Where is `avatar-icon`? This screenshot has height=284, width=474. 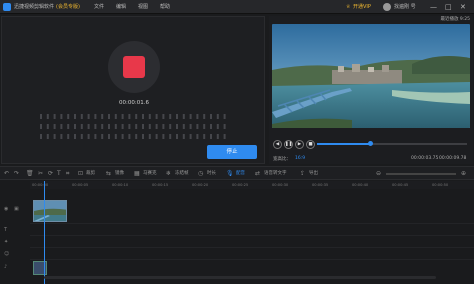 avatar-icon is located at coordinates (387, 7).